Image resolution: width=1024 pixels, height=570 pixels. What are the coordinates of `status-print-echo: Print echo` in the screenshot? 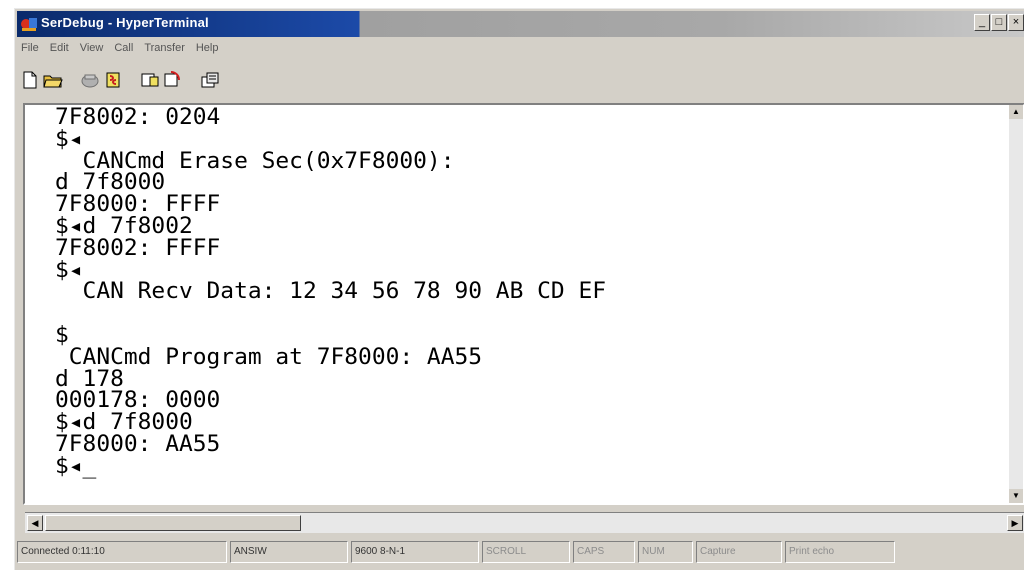 It's located at (840, 552).